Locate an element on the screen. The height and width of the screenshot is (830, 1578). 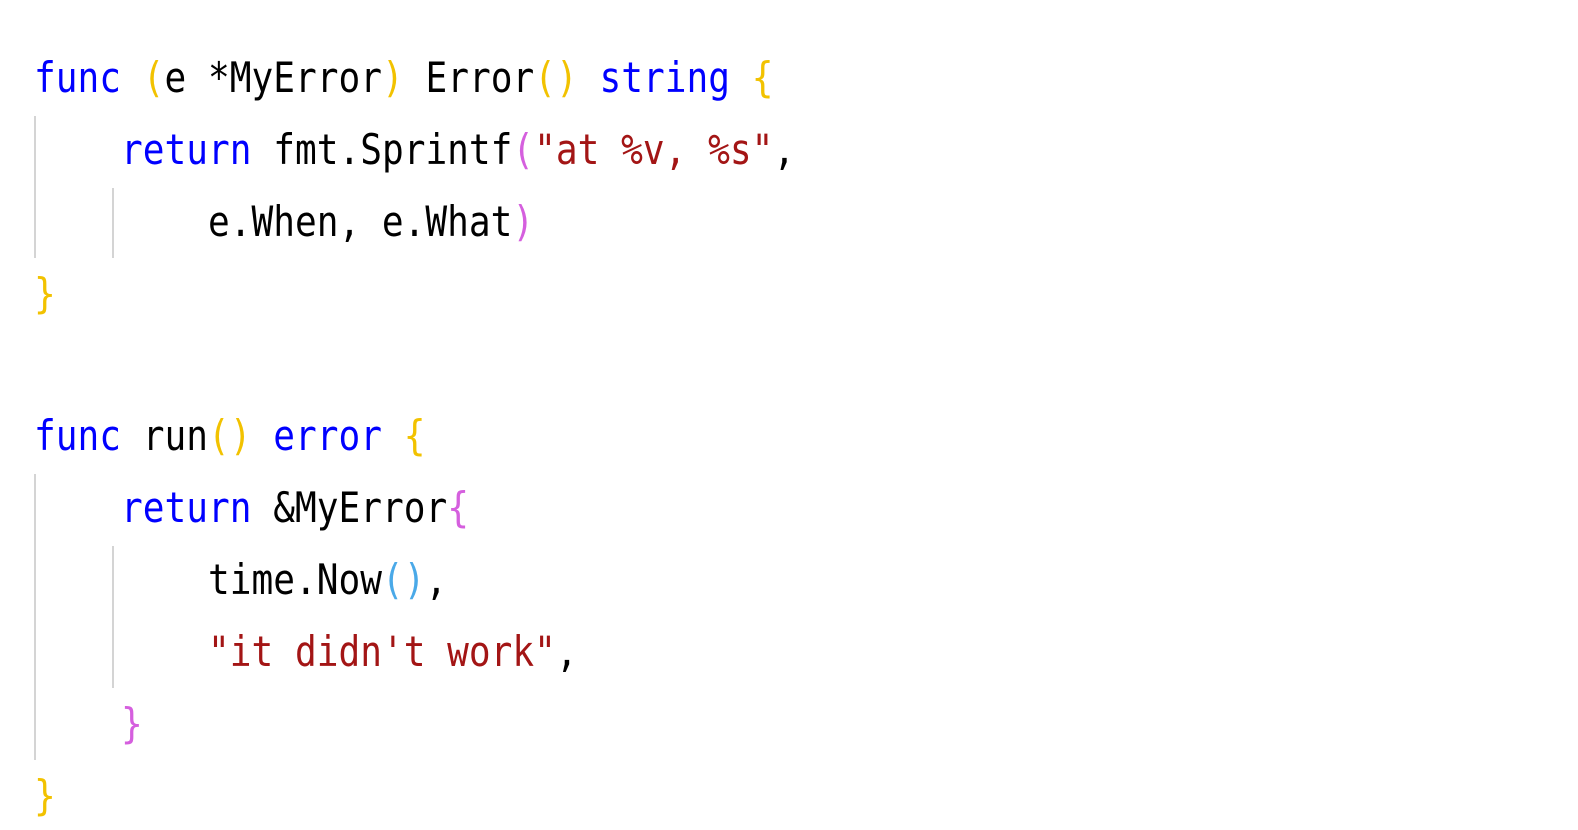
code-token: error is located at coordinates (327, 435).